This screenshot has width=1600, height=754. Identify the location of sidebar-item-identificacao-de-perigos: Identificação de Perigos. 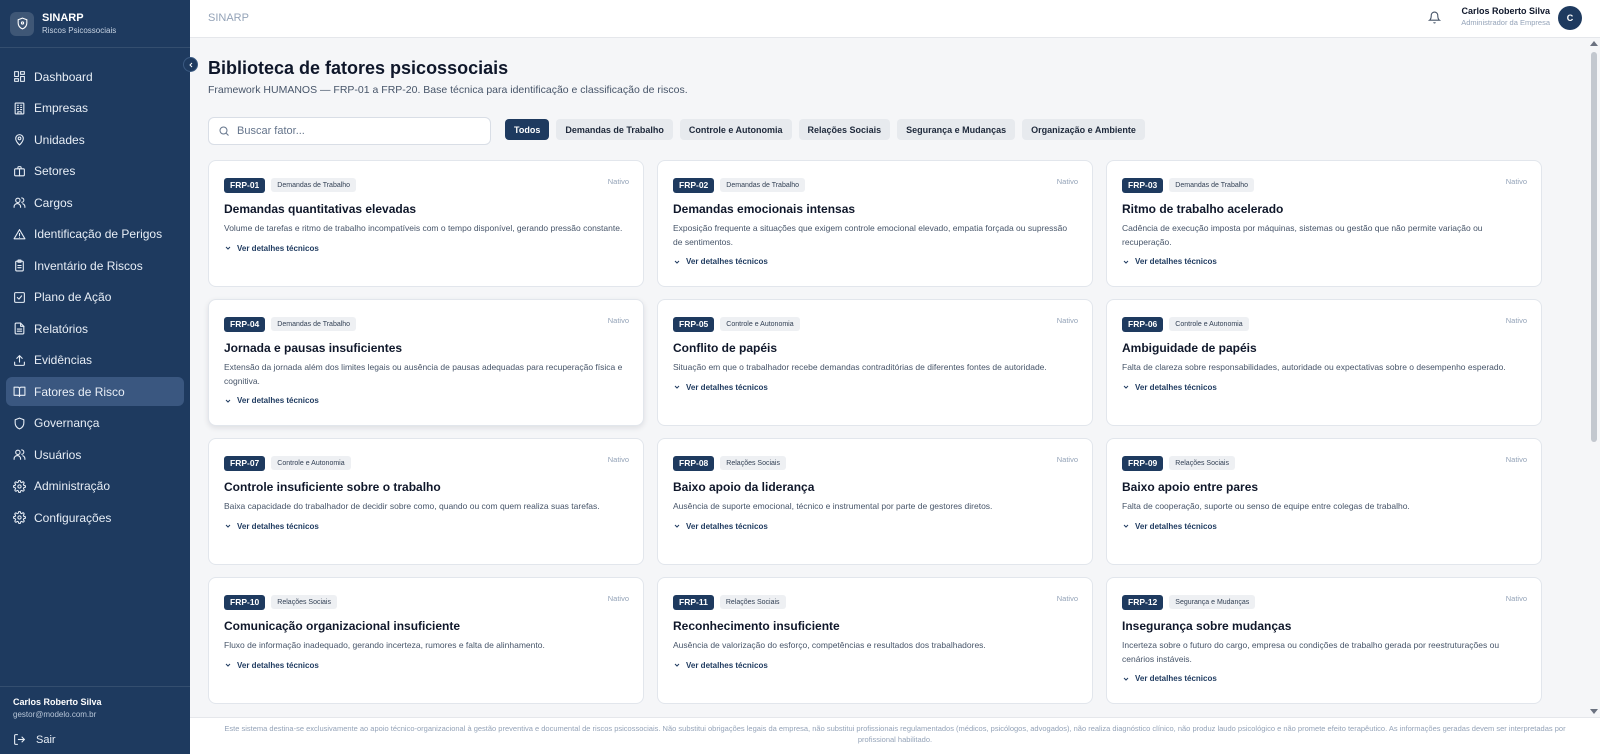
(95, 234).